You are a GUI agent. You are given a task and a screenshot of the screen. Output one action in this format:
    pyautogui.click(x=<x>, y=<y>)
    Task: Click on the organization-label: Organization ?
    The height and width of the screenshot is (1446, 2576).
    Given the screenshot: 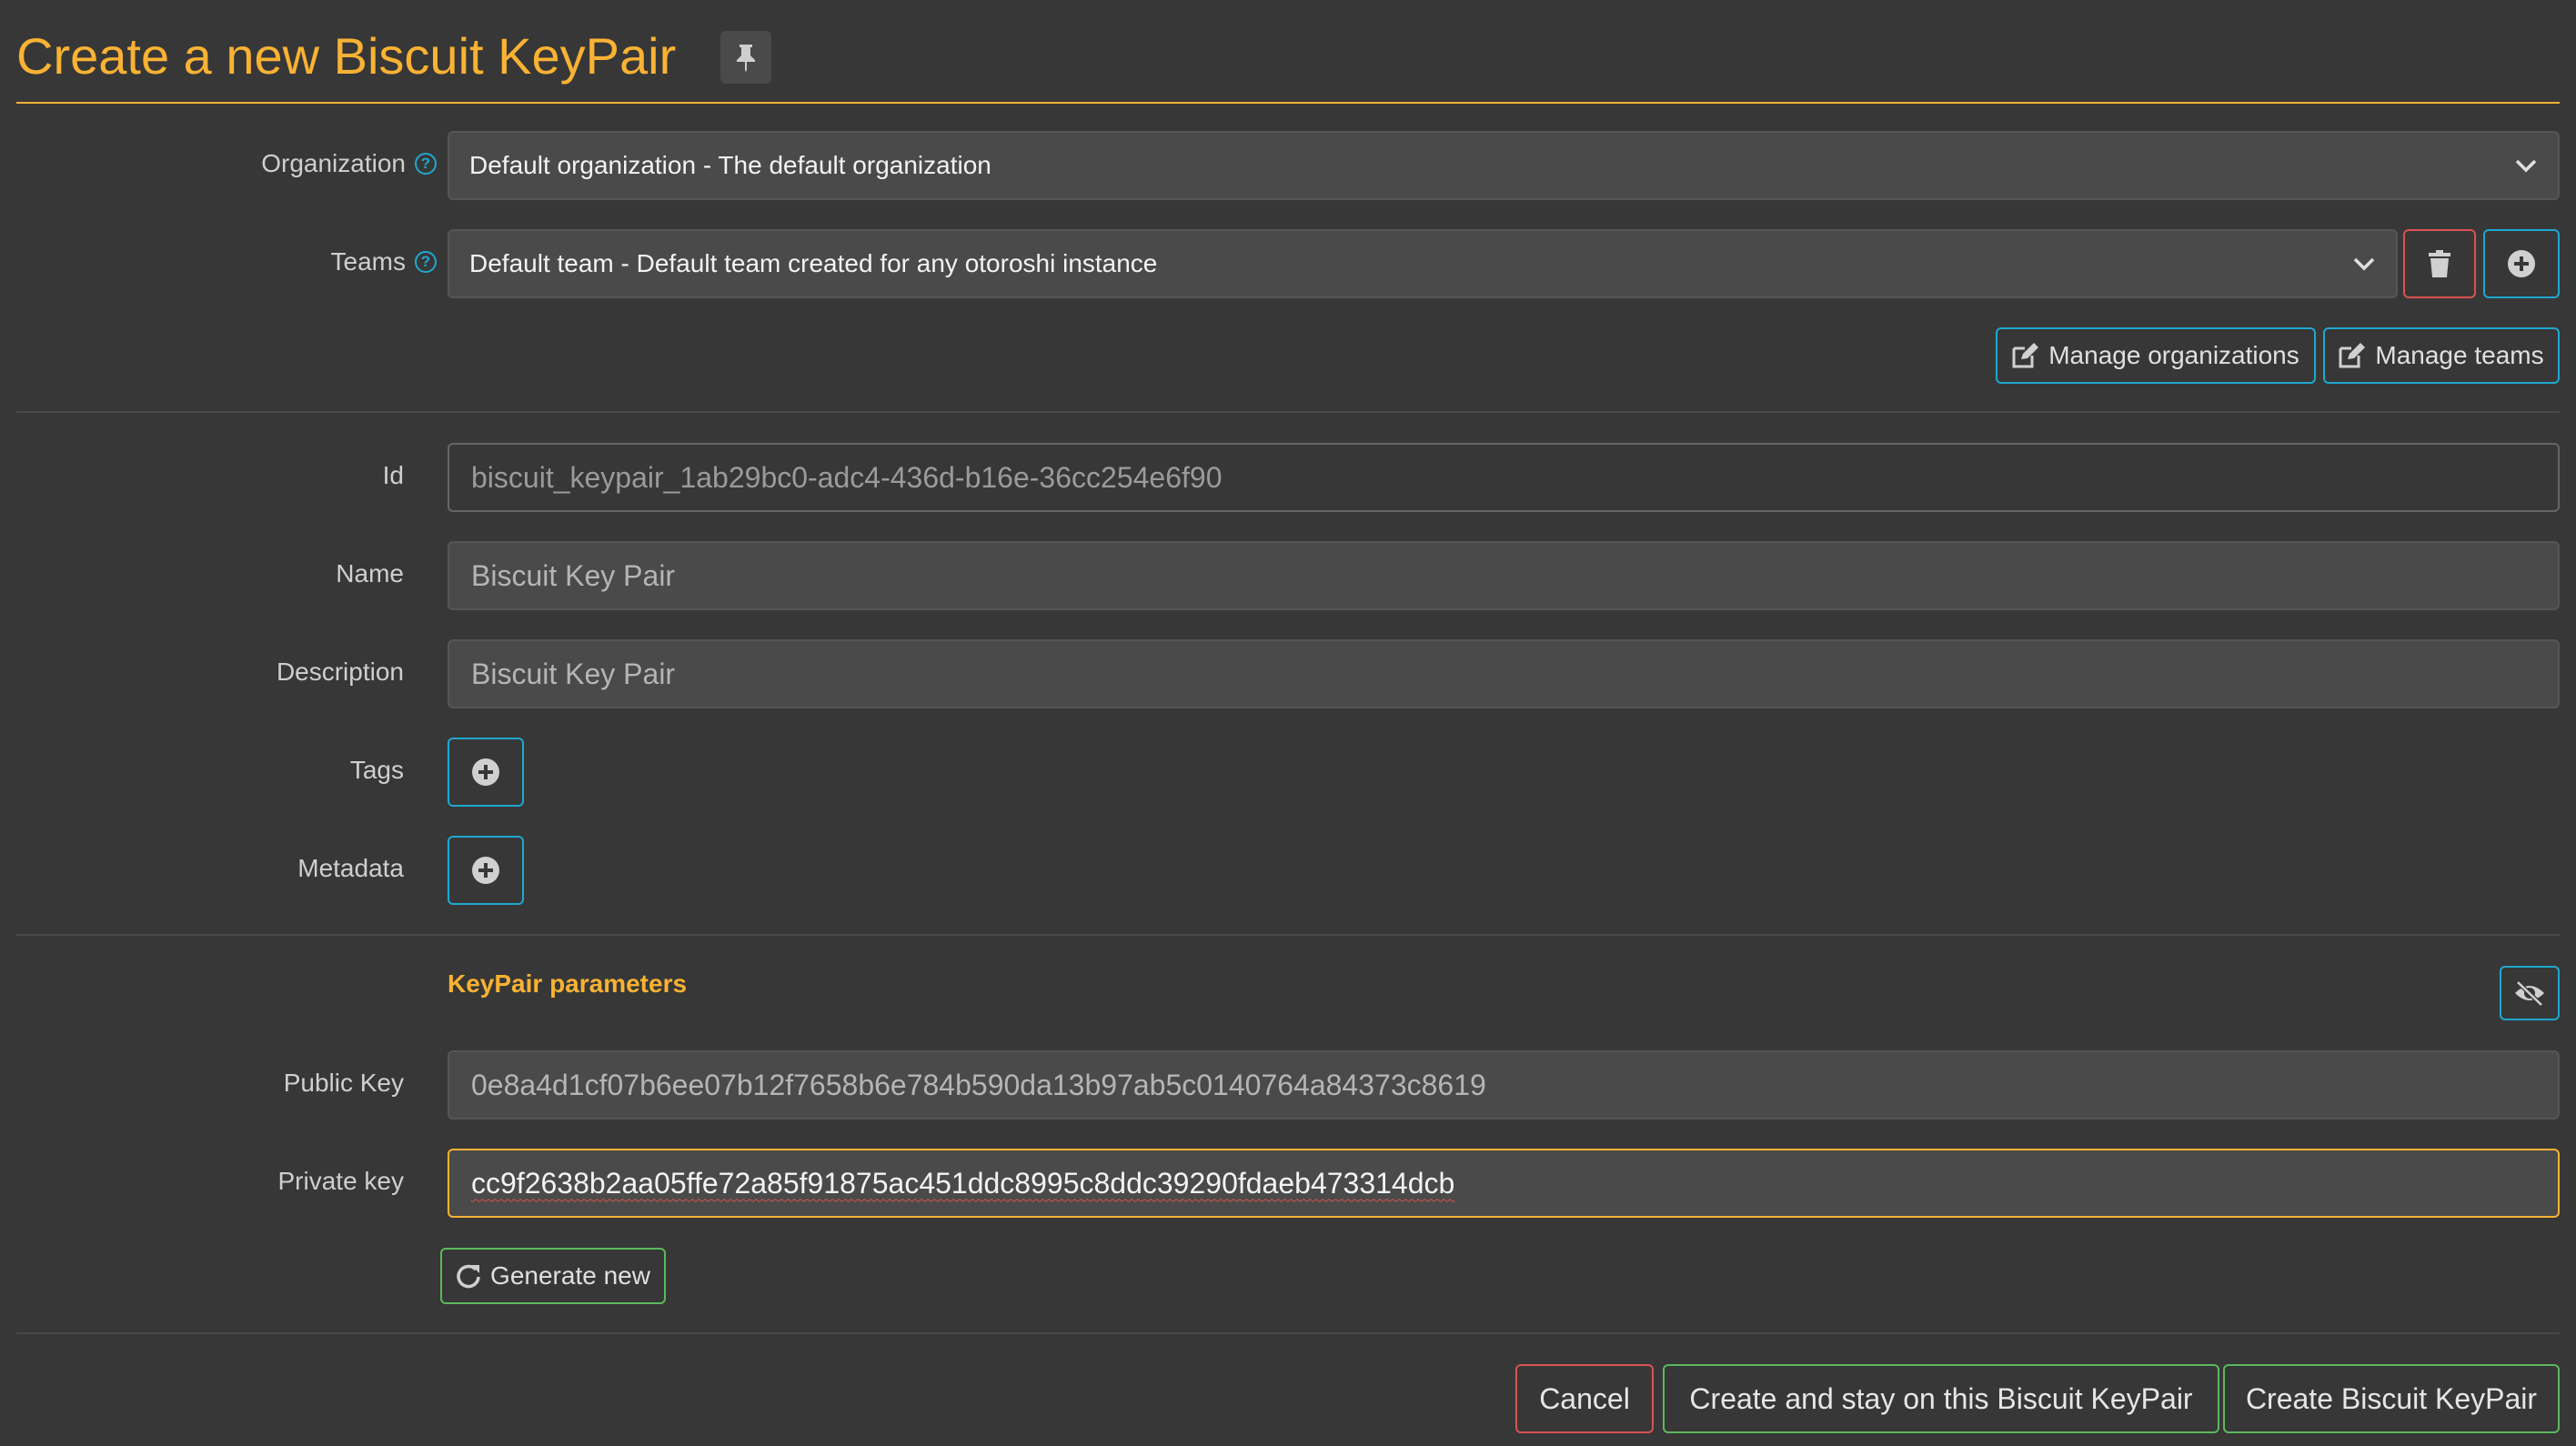 What is the action you would take?
    pyautogui.click(x=309, y=164)
    